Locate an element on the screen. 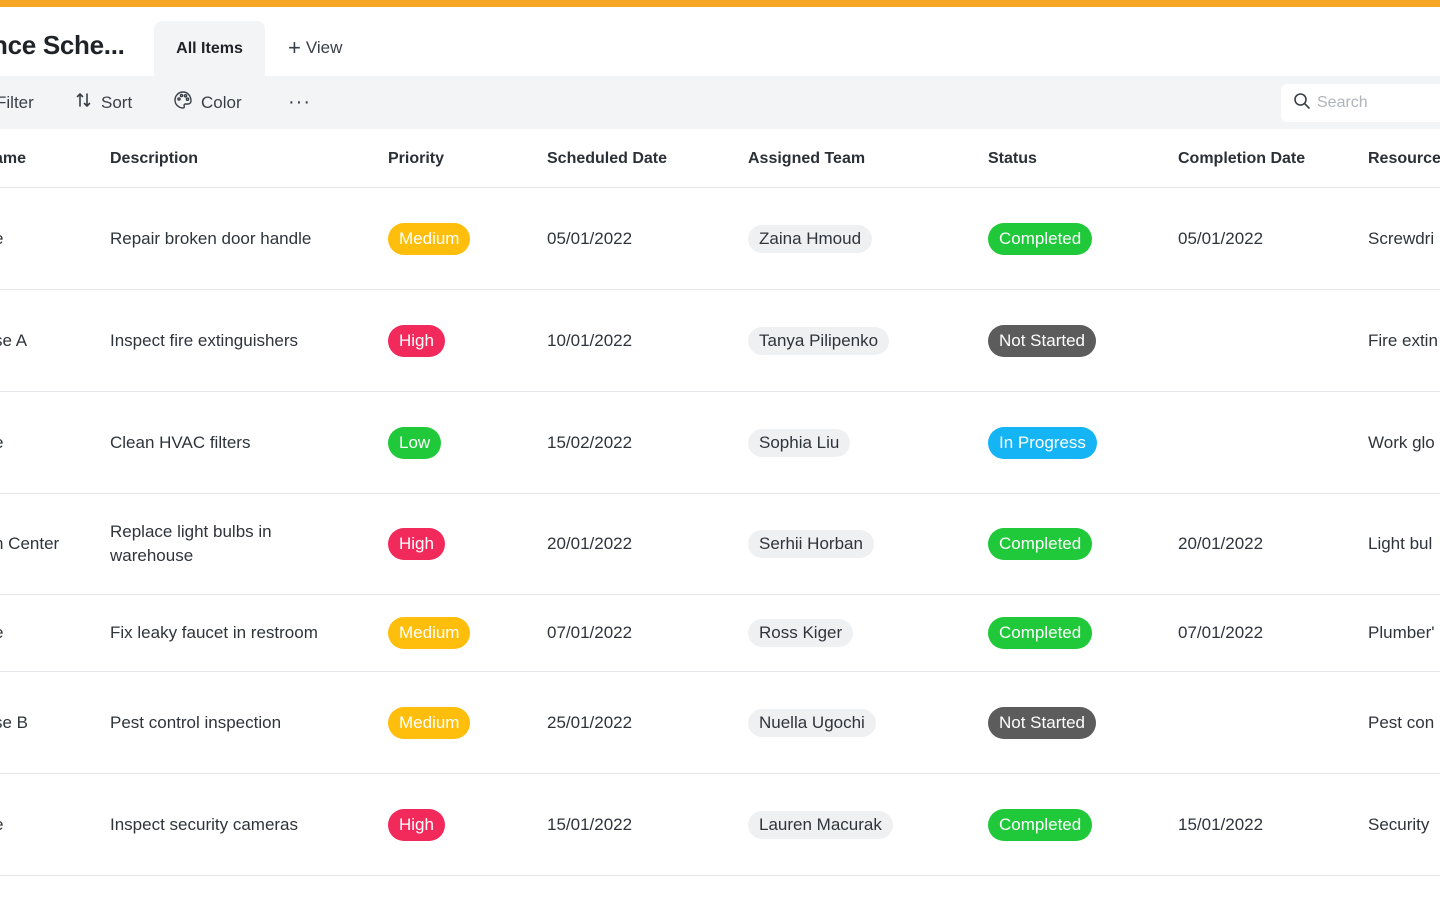 This screenshot has width=1440, height=900. cell-completion-date: 07/01/2022 is located at coordinates (1221, 632).